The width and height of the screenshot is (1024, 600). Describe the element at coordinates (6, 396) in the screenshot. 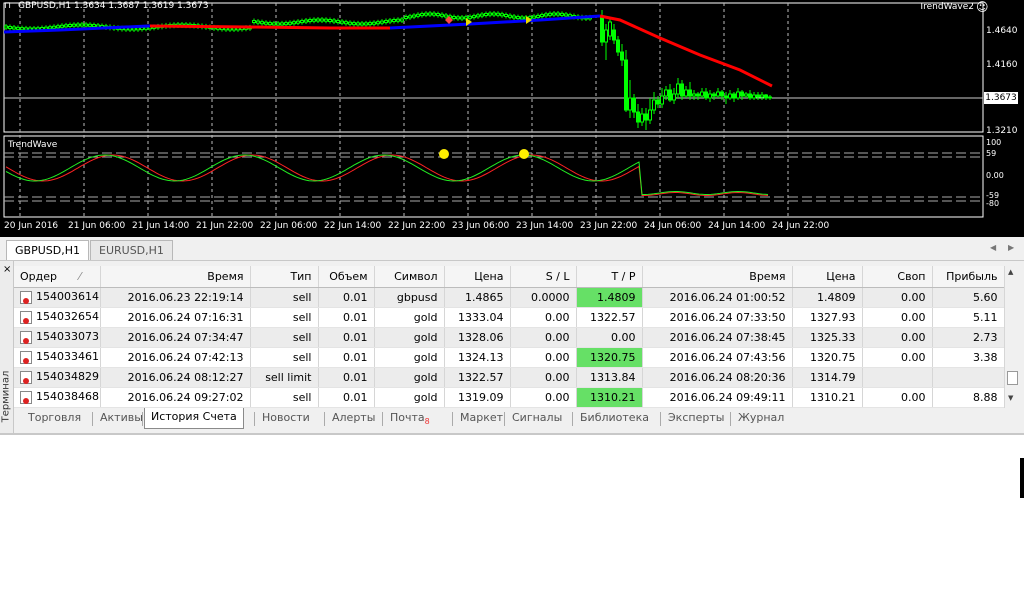

I see `terminal-label: Терминал` at that location.